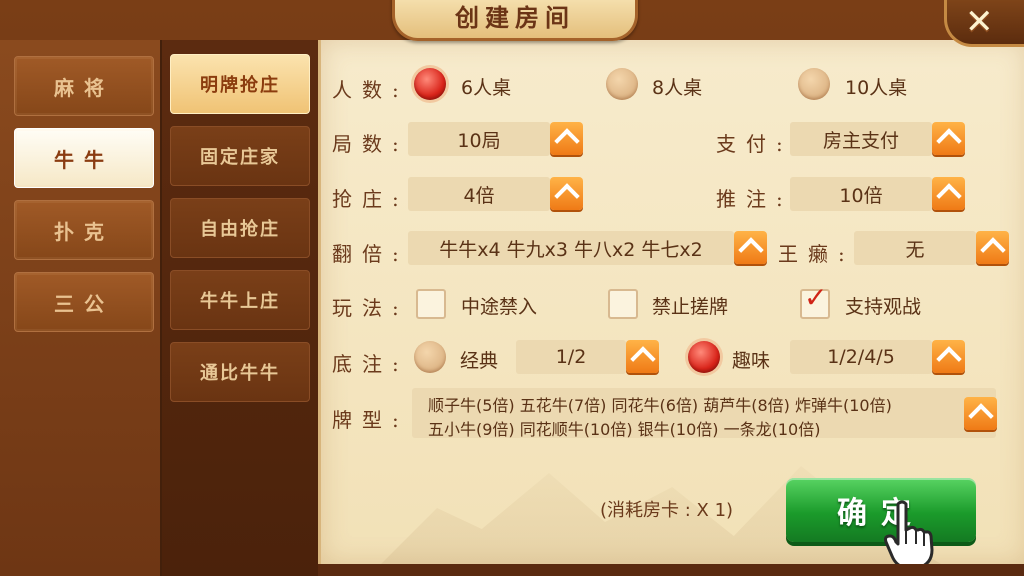 The width and height of the screenshot is (1024, 576). I want to click on rounds-field: 10局, so click(479, 139).